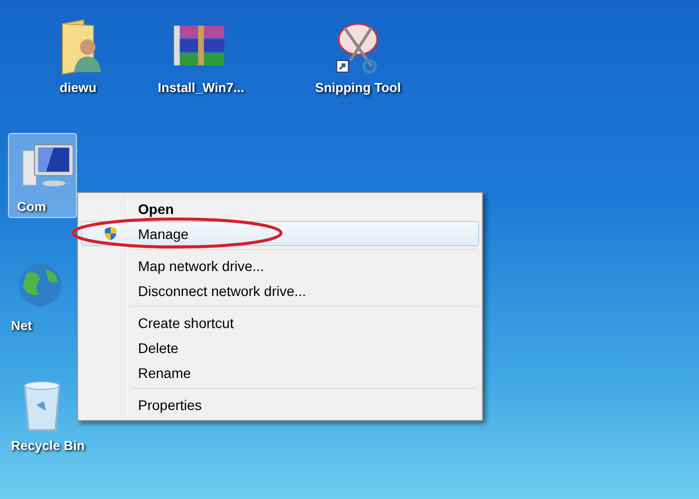  Describe the element at coordinates (110, 233) in the screenshot. I see `shield-icon` at that location.